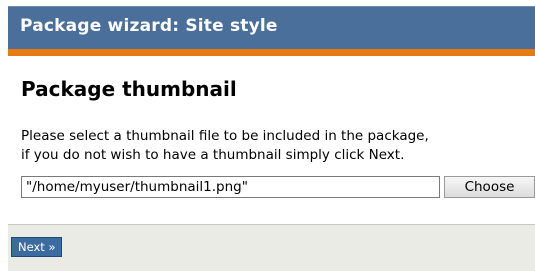 The height and width of the screenshot is (271, 535). I want to click on wizard-title: Package wizard: Site style, so click(149, 26).